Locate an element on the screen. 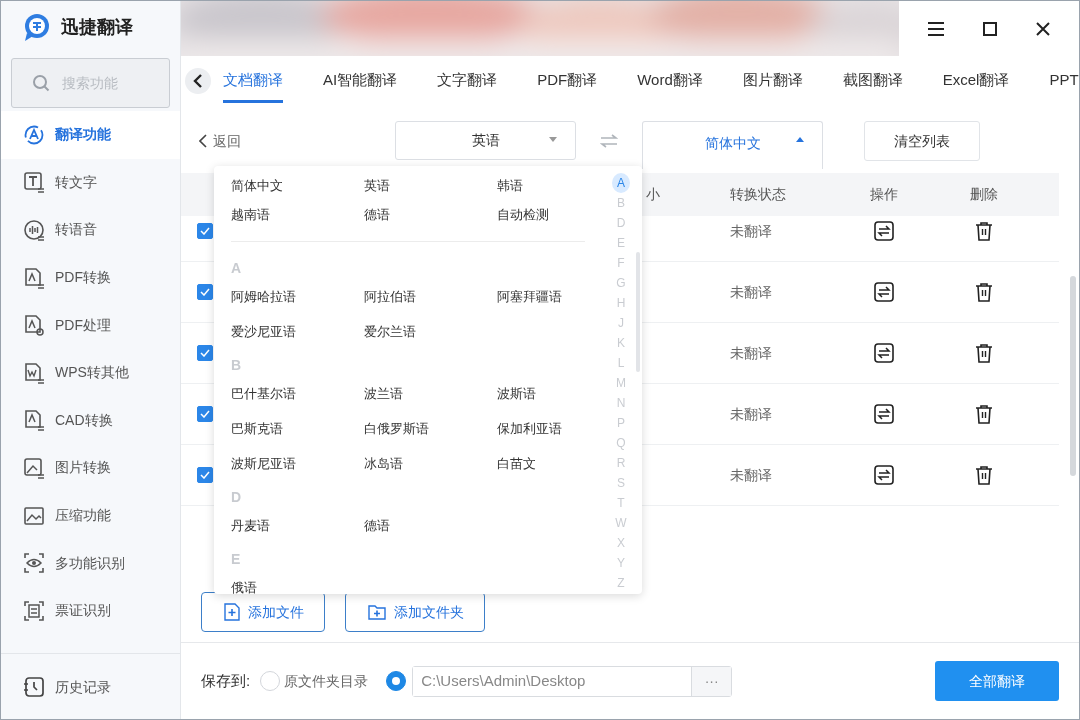 The height and width of the screenshot is (720, 1080). column-header: 操作 is located at coordinates (884, 194).